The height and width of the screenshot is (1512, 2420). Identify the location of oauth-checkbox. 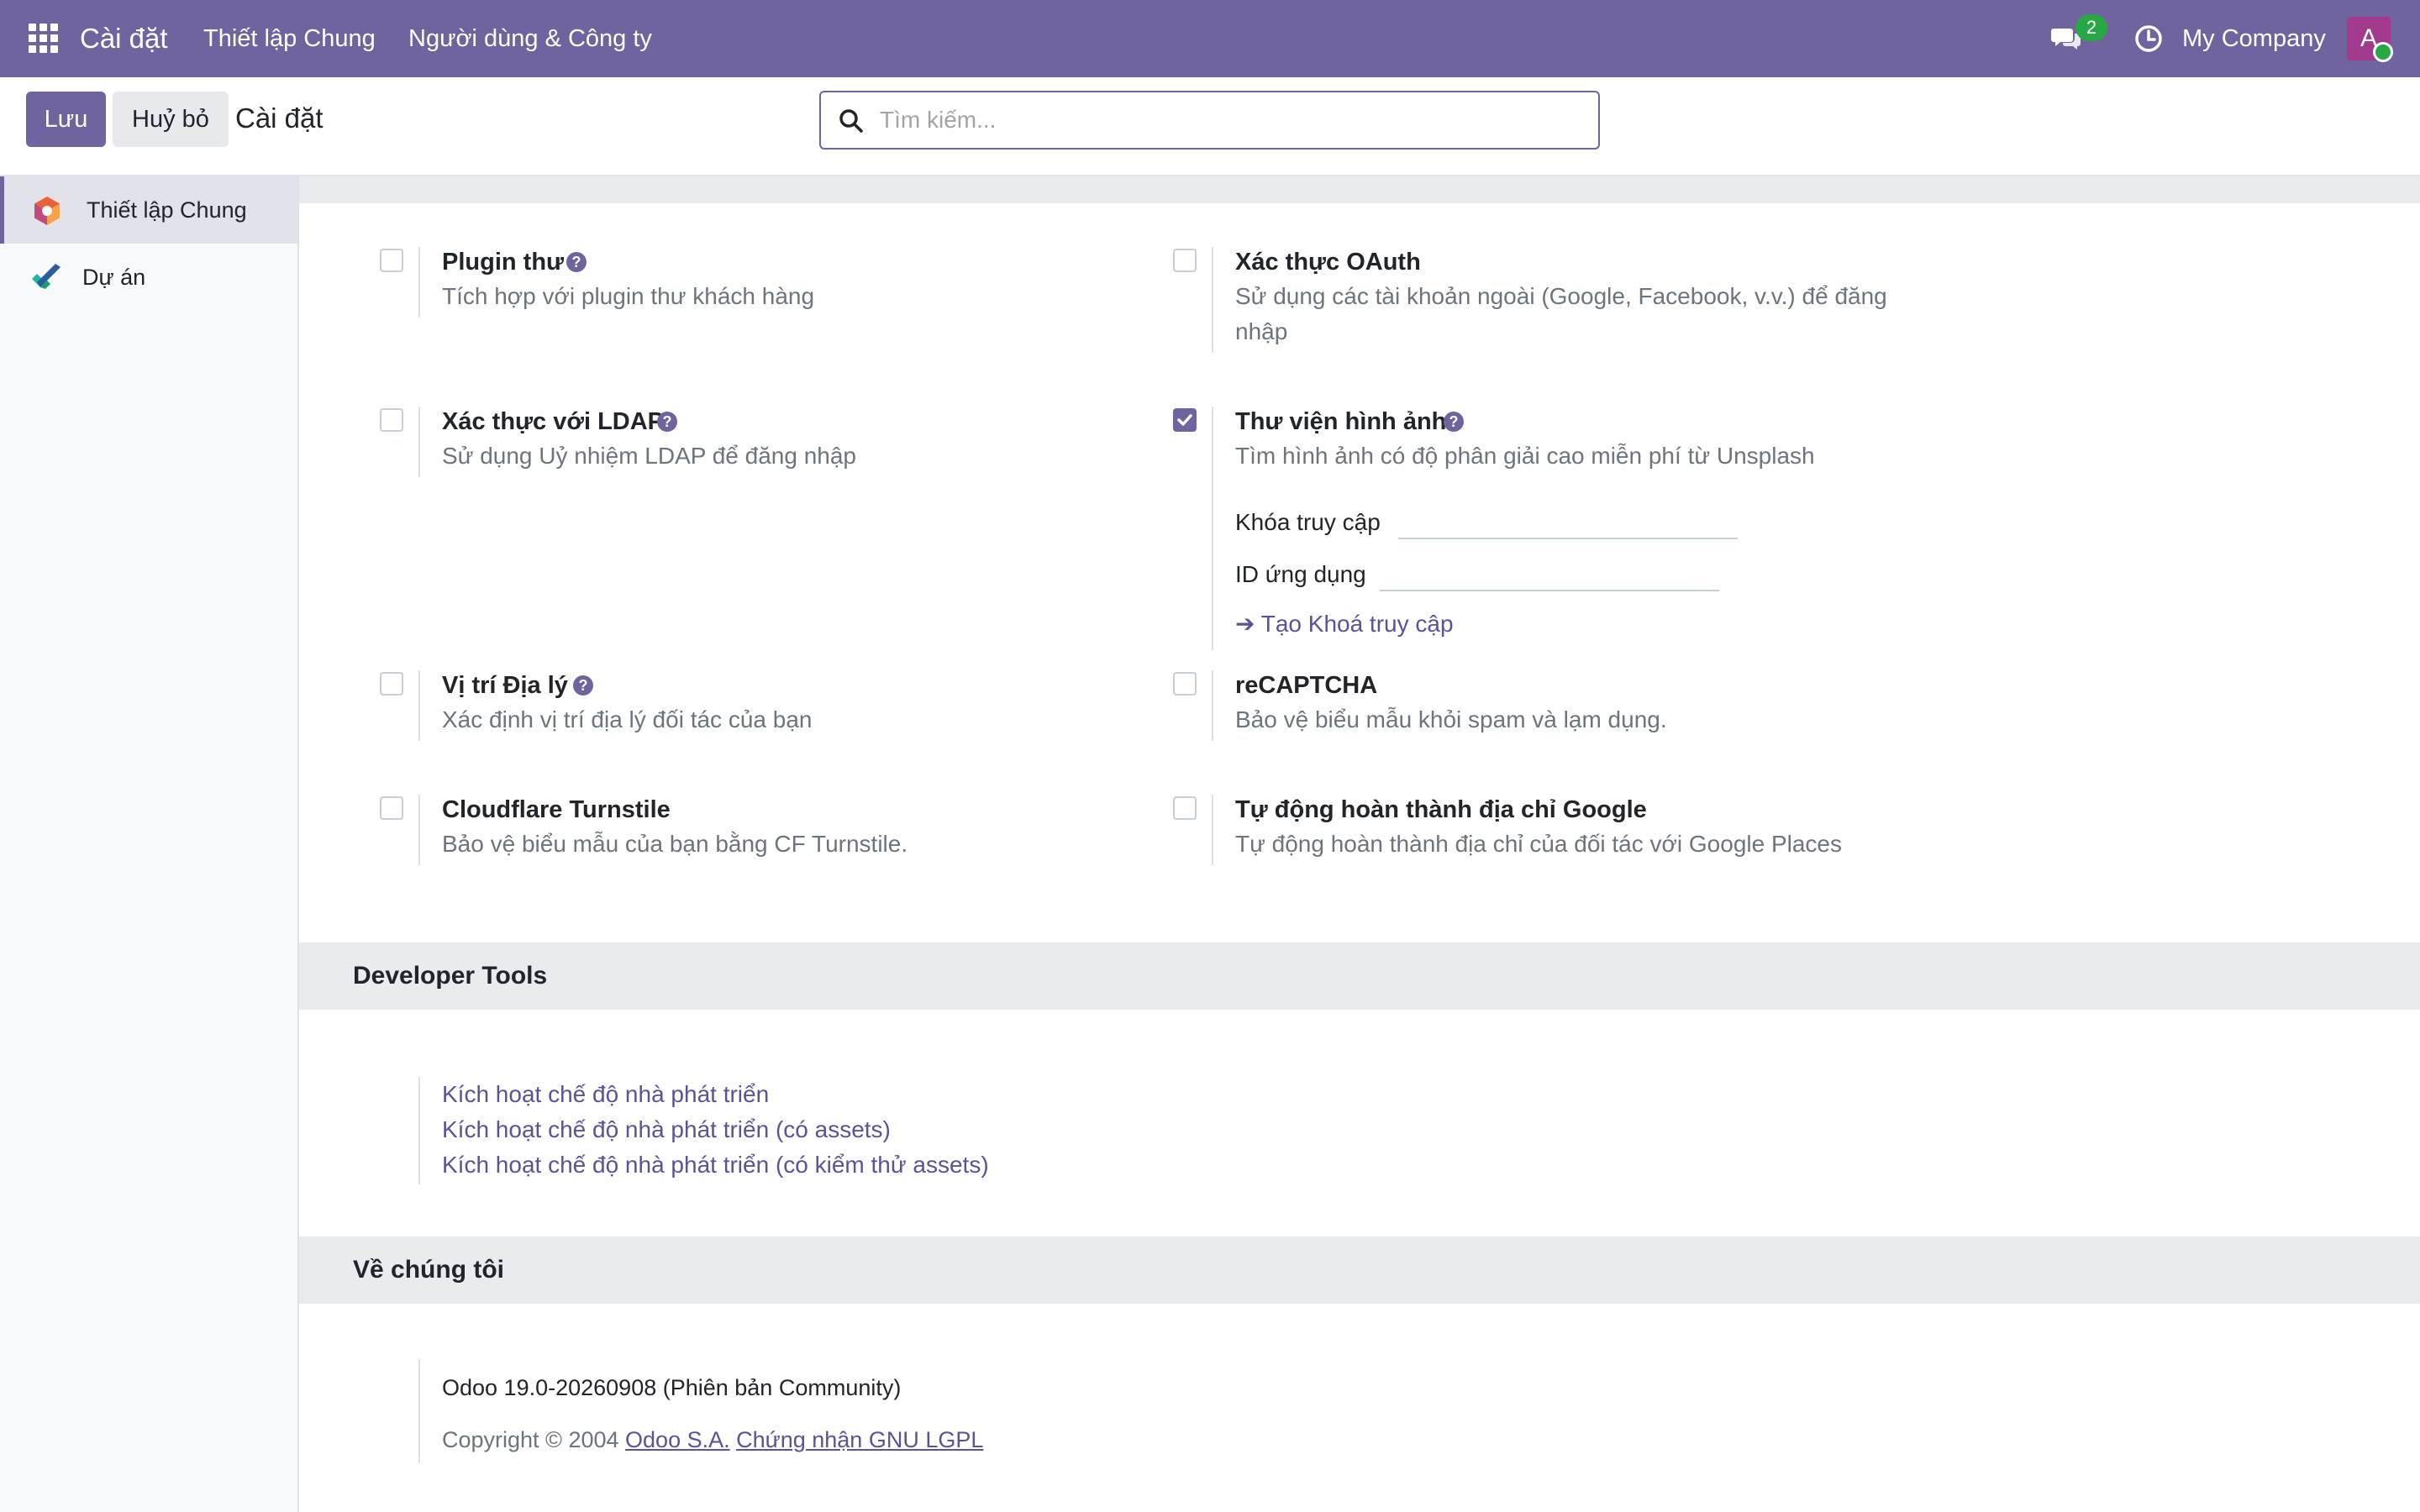
(1185, 260).